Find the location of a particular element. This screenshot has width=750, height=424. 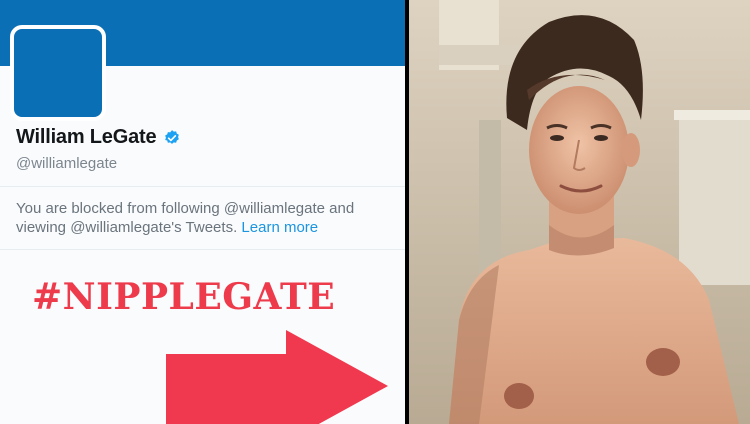

verified-badge-icon is located at coordinates (172, 136).